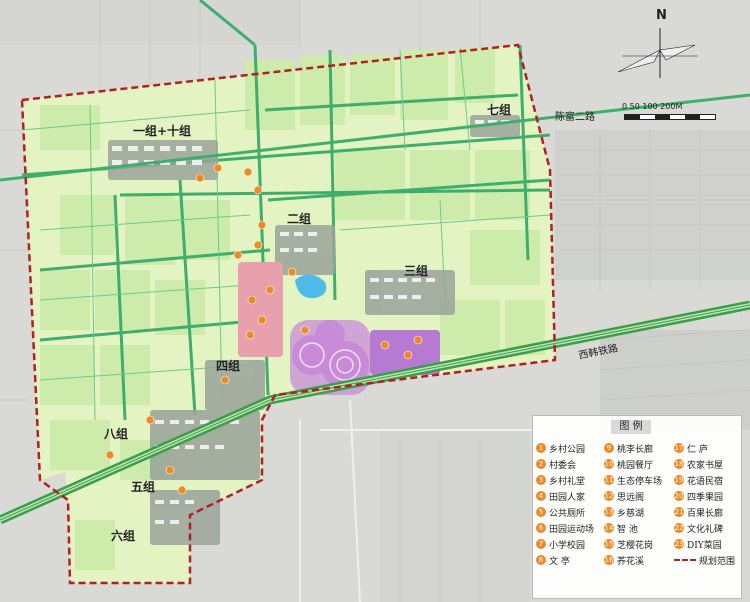  What do you see at coordinates (570, 496) in the screenshot?
I see `legend-item: 4 田园人家` at bounding box center [570, 496].